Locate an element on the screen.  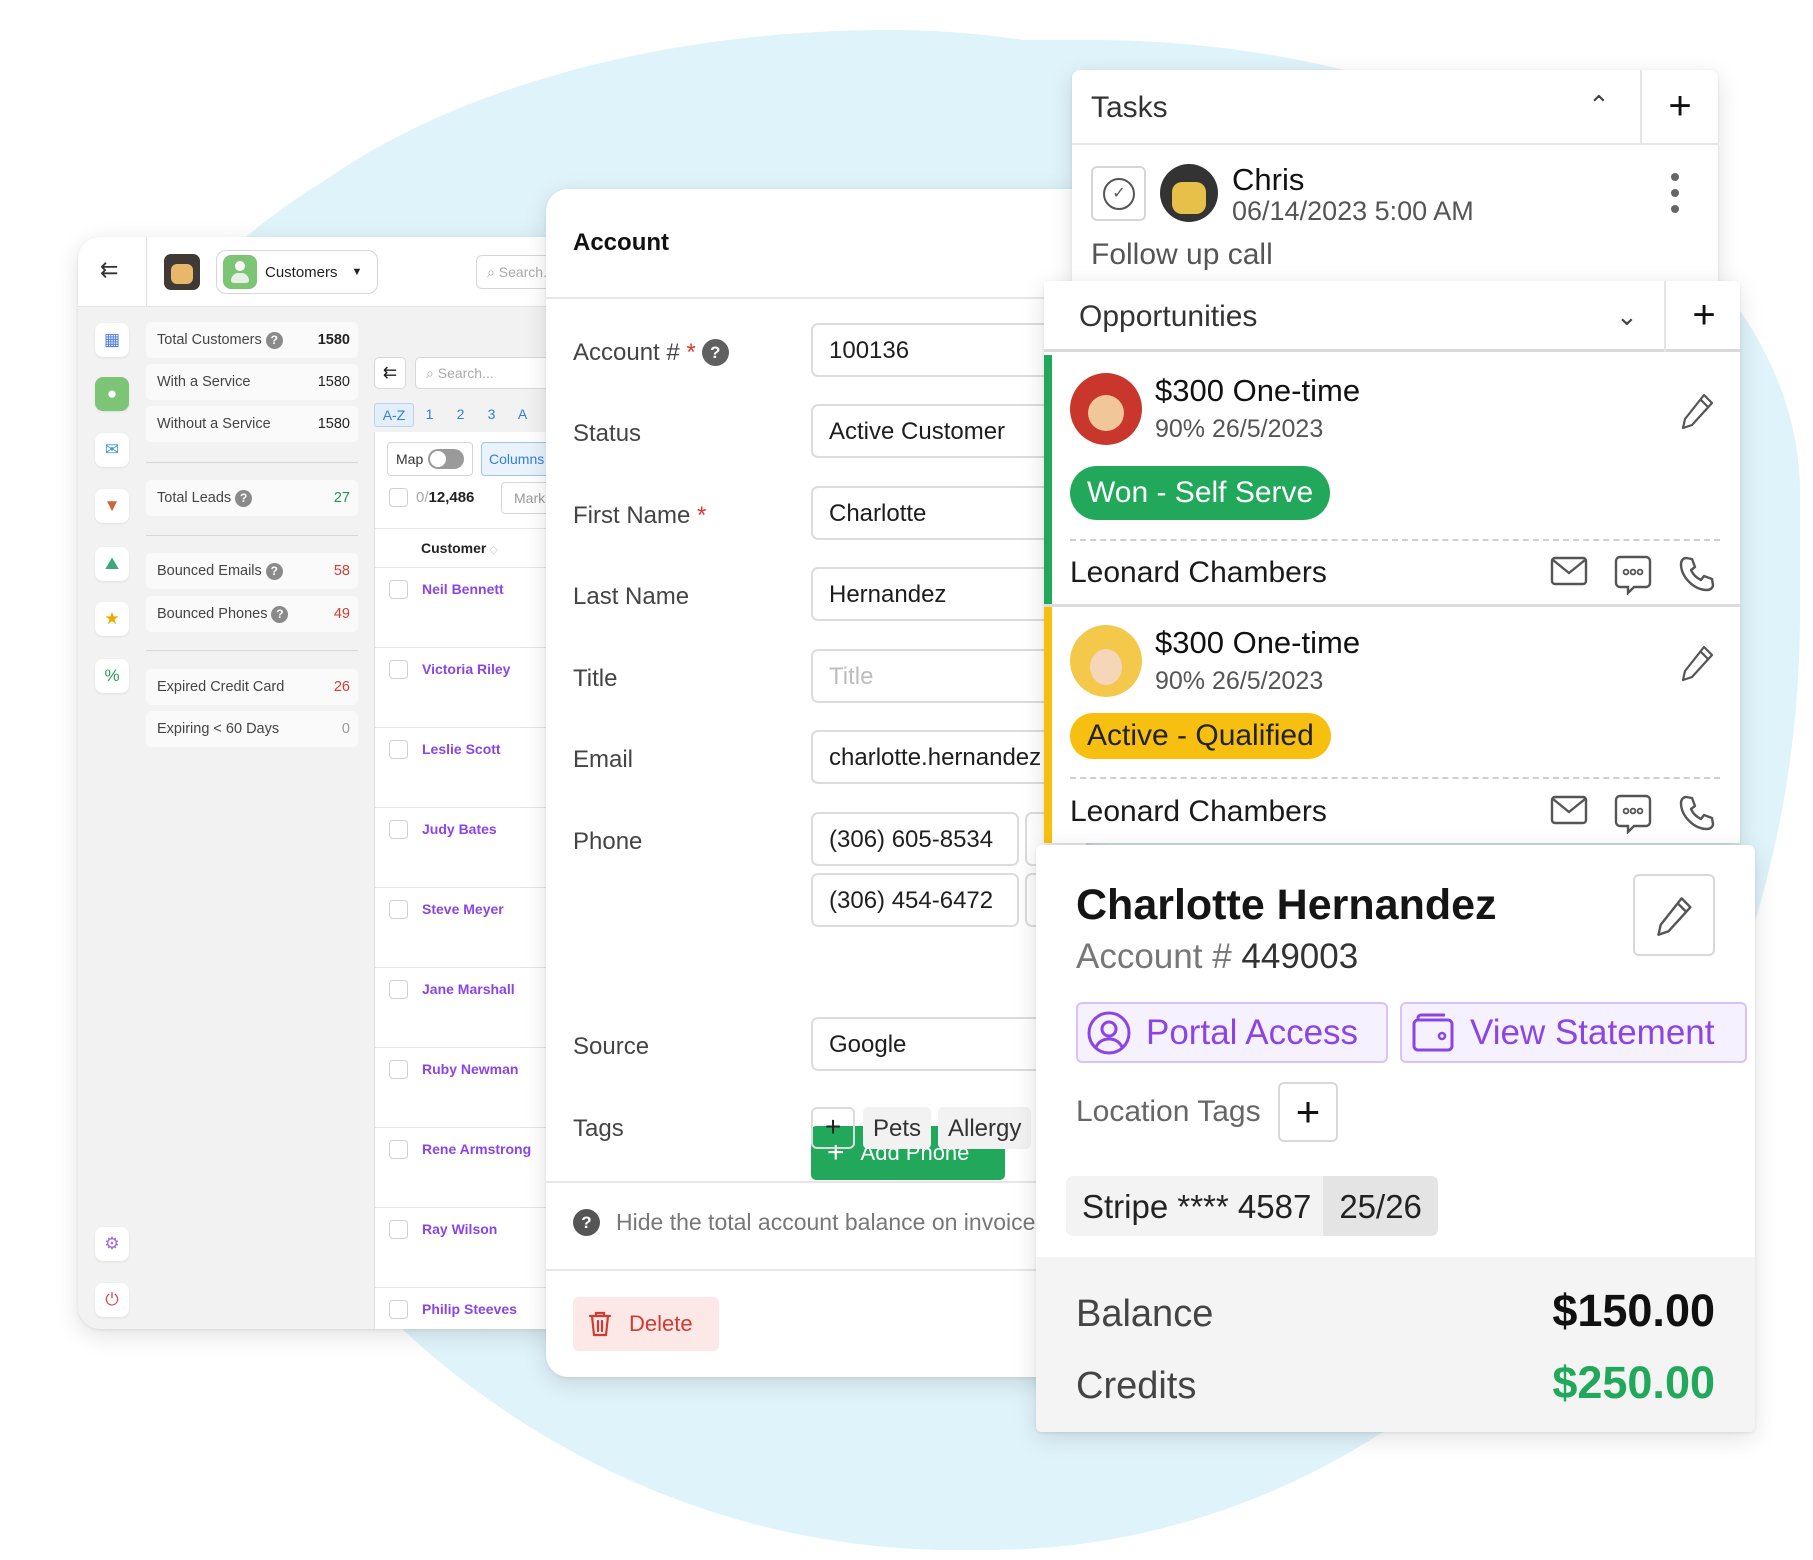
stat-expired-credit-card: Expired Credit Card 26 is located at coordinates (252, 687).